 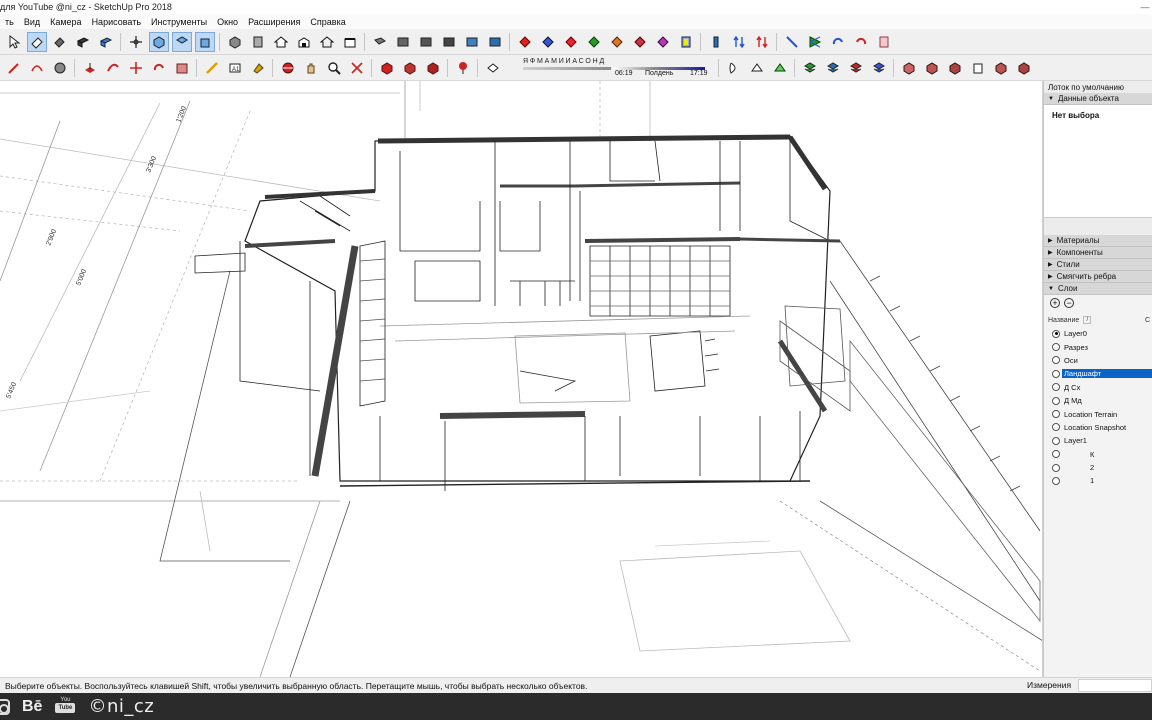 What do you see at coordinates (1098, 360) in the screenshot?
I see `layer-row: Оси` at bounding box center [1098, 360].